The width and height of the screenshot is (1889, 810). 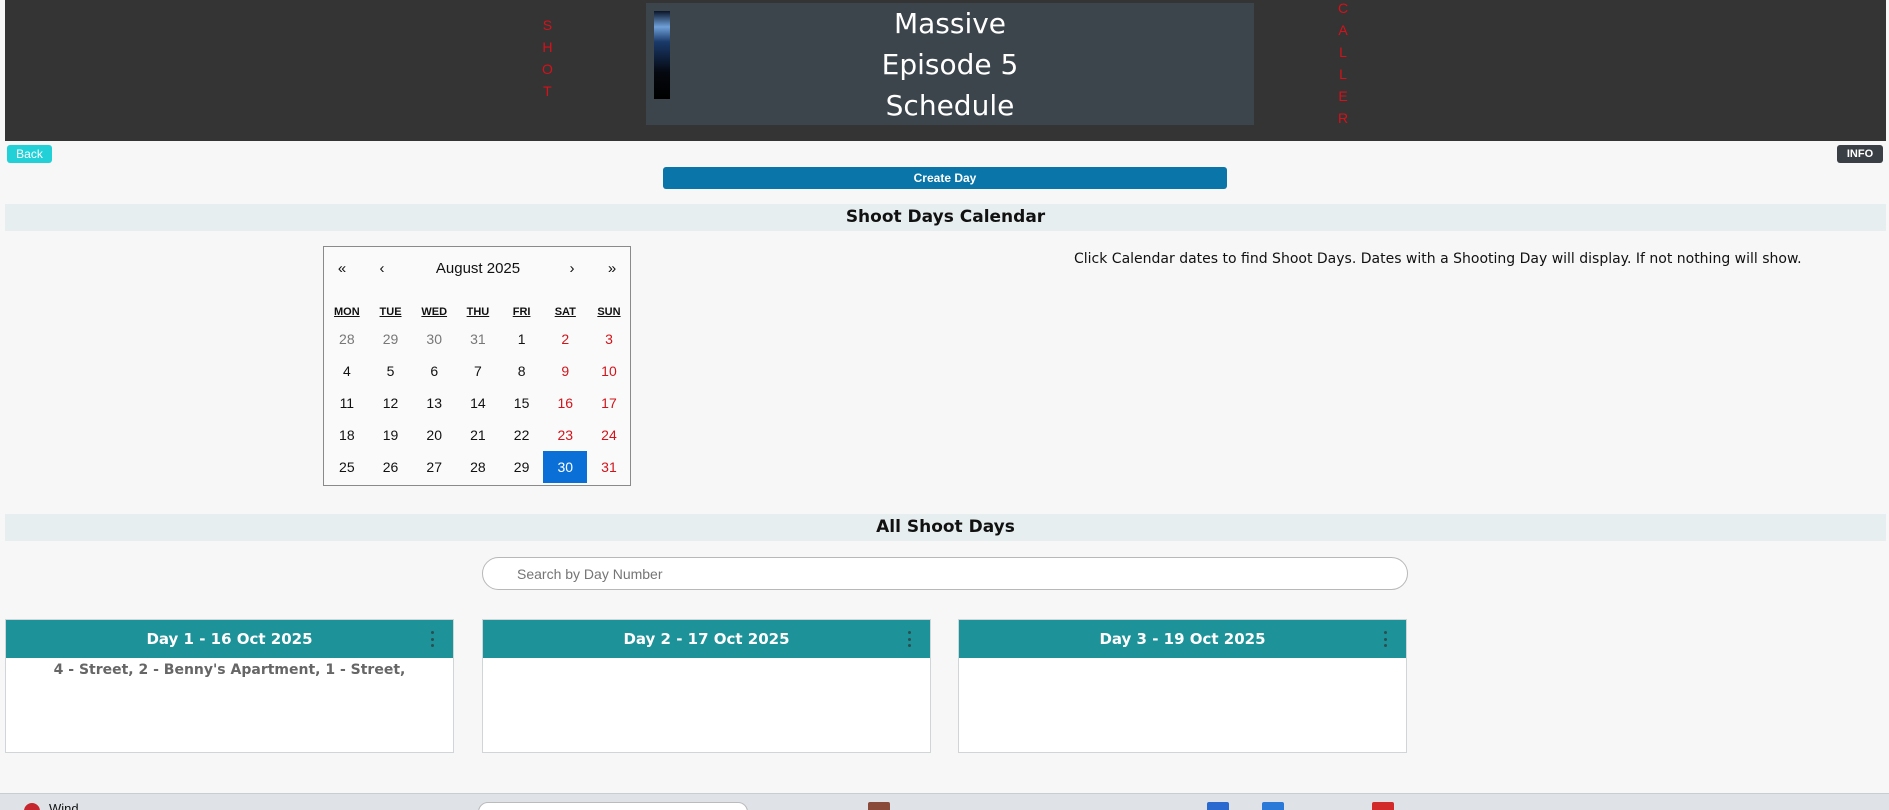 I want to click on calendar-day: 8, so click(x=522, y=371).